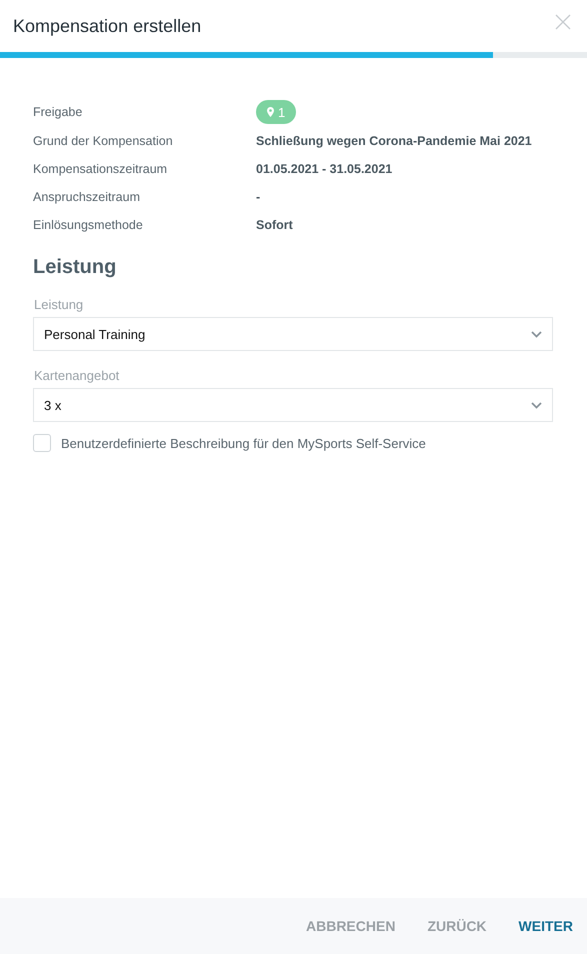 This screenshot has width=587, height=954. What do you see at coordinates (259, 197) in the screenshot?
I see `detail-value: -` at bounding box center [259, 197].